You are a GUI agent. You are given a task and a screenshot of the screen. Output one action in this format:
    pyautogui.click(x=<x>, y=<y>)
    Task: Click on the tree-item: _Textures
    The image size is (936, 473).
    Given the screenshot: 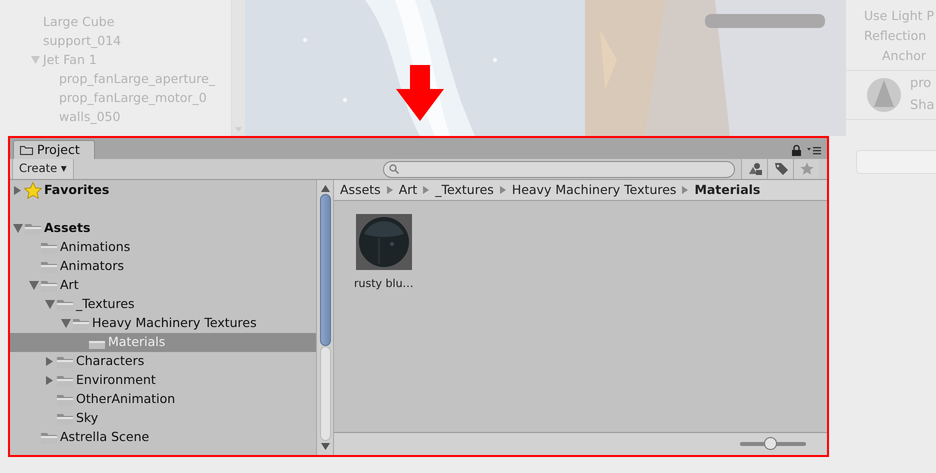 What is the action you would take?
    pyautogui.click(x=163, y=304)
    